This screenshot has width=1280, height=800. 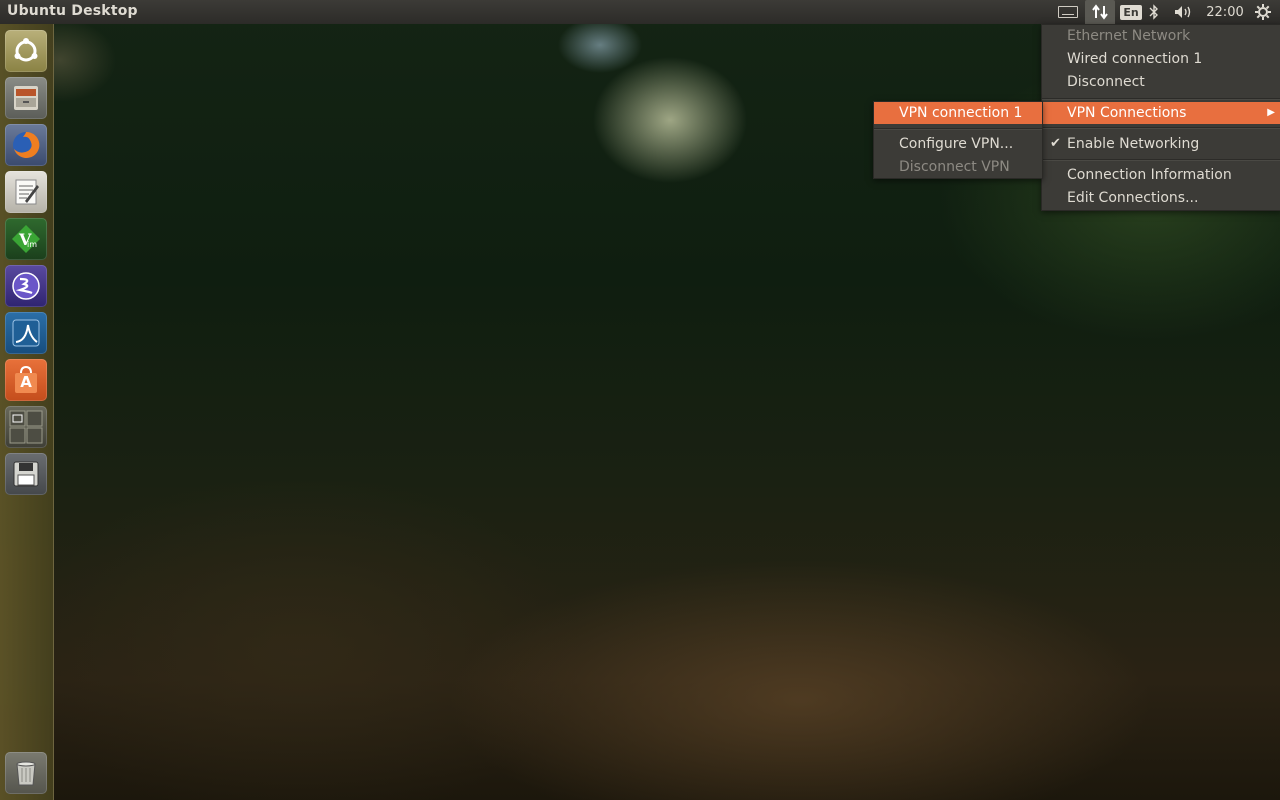 I want to click on window-title: Ubuntu Desktop, so click(x=72, y=11).